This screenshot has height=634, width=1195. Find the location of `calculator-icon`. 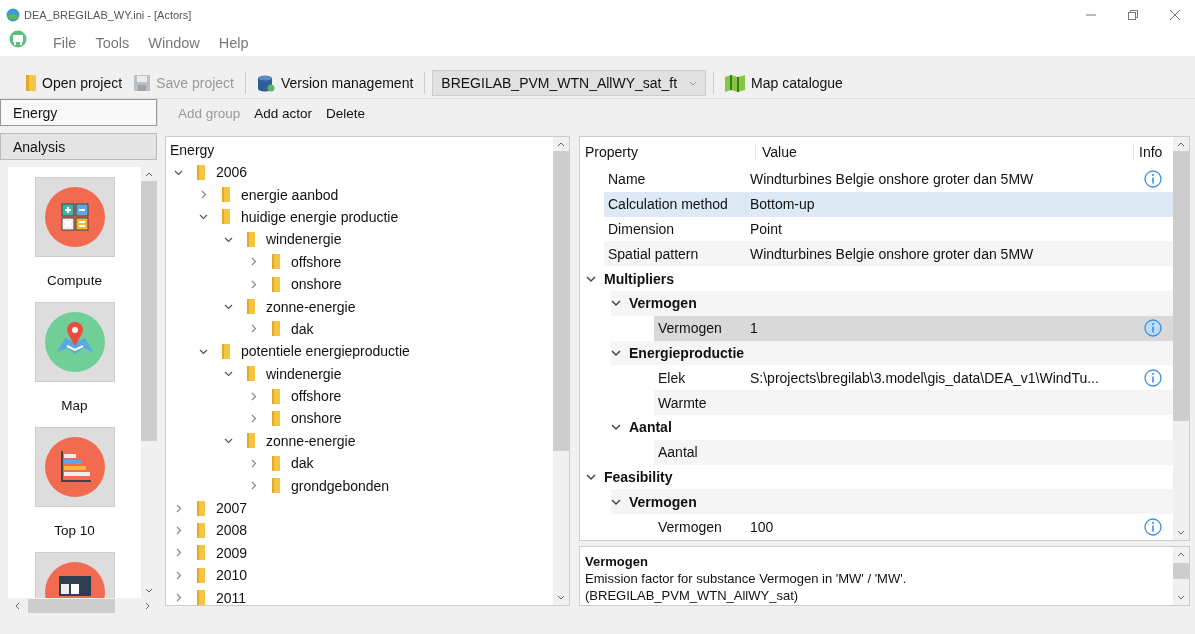

calculator-icon is located at coordinates (74, 217).